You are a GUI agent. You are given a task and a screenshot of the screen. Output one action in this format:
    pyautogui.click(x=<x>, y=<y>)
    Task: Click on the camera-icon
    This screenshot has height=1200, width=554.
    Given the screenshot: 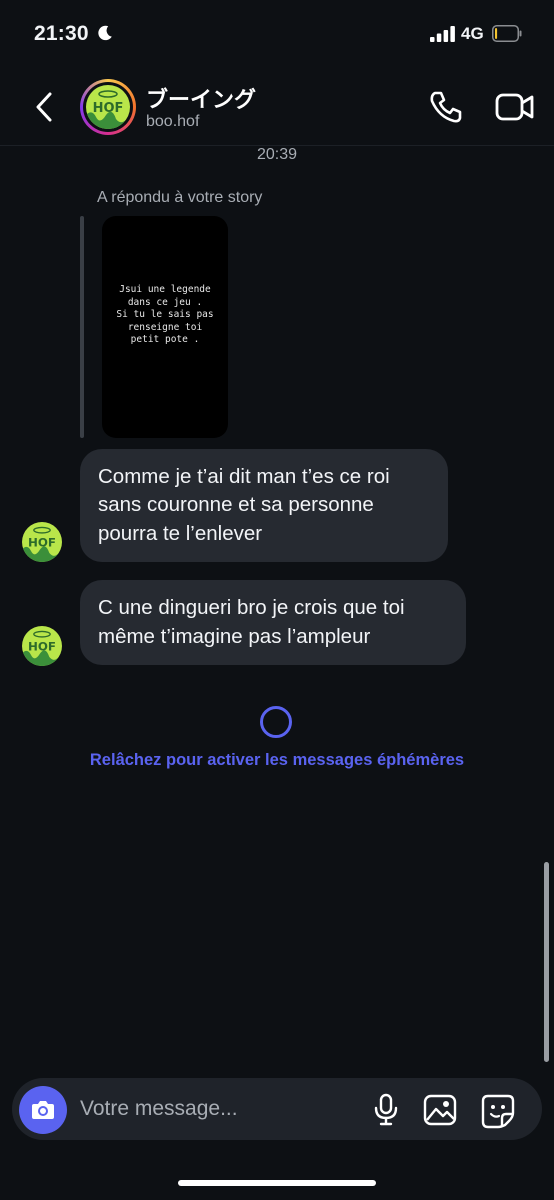 What is the action you would take?
    pyautogui.click(x=43, y=1110)
    